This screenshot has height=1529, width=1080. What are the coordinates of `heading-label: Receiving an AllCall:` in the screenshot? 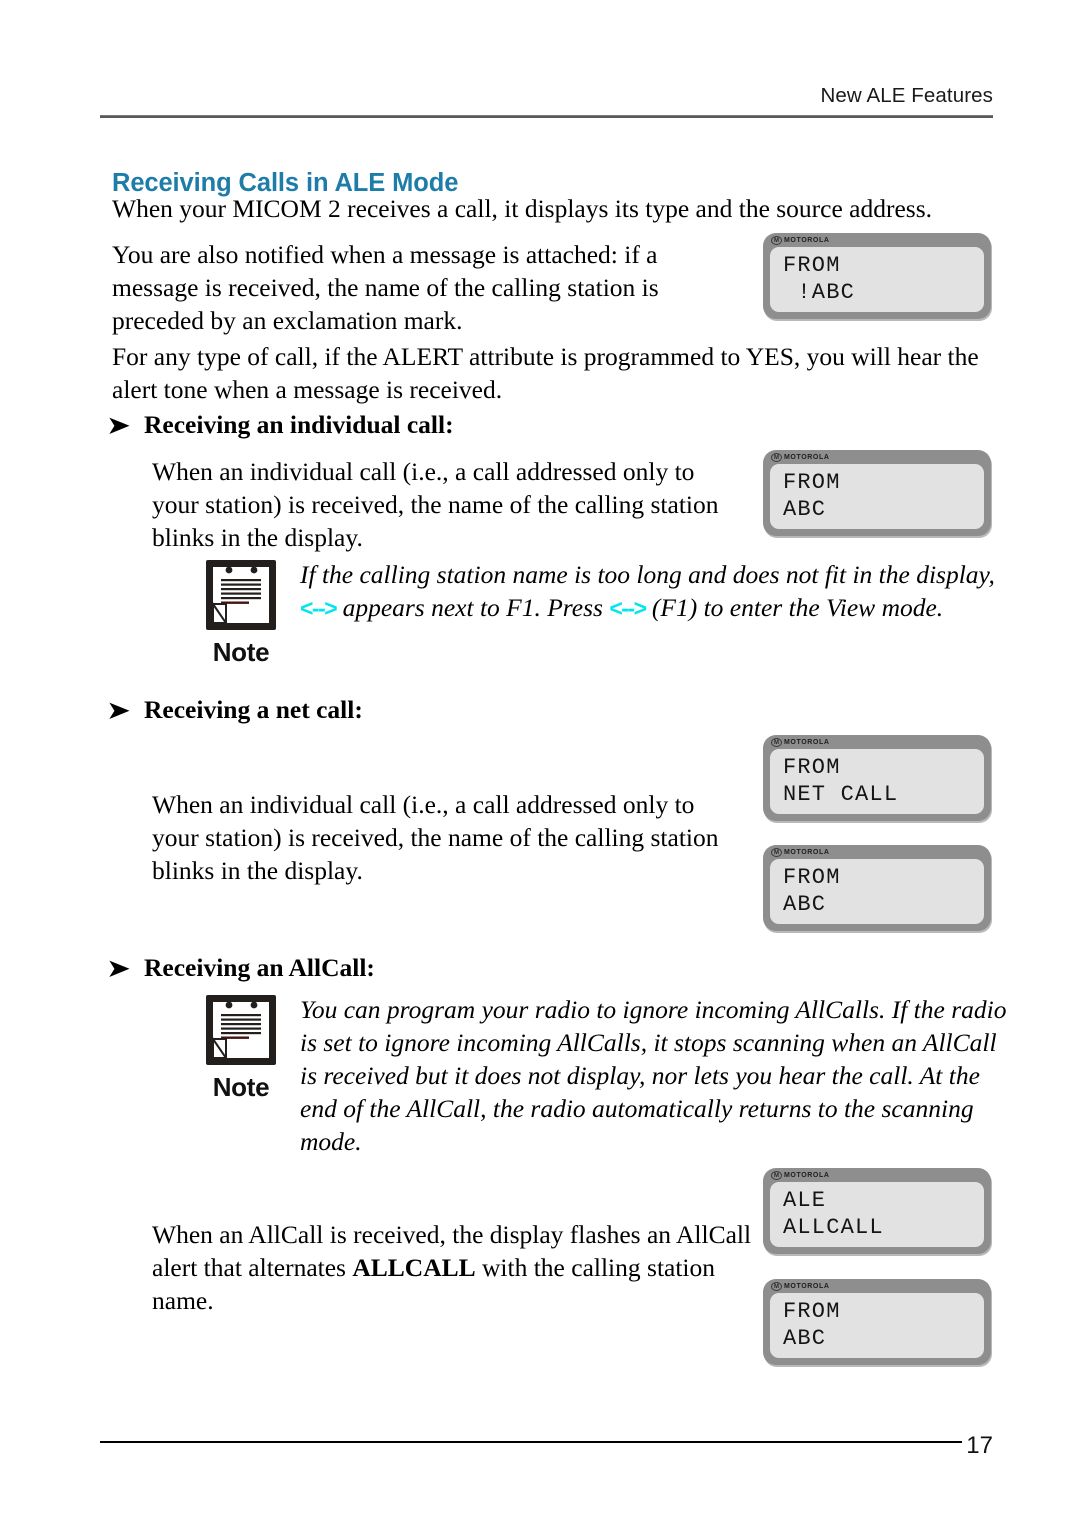 It's located at (259, 967).